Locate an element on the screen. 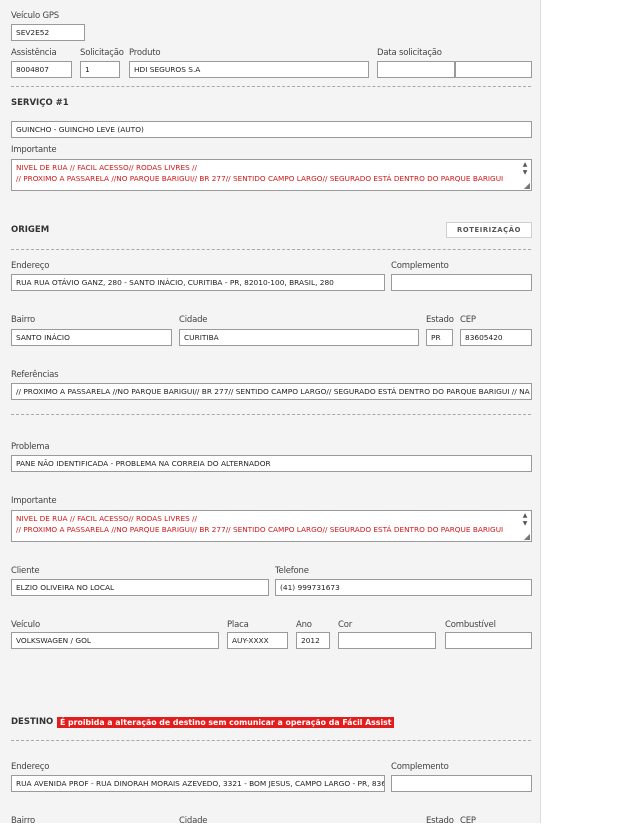  origem-bairro-field: SANTO INÁCIO is located at coordinates (91, 337).